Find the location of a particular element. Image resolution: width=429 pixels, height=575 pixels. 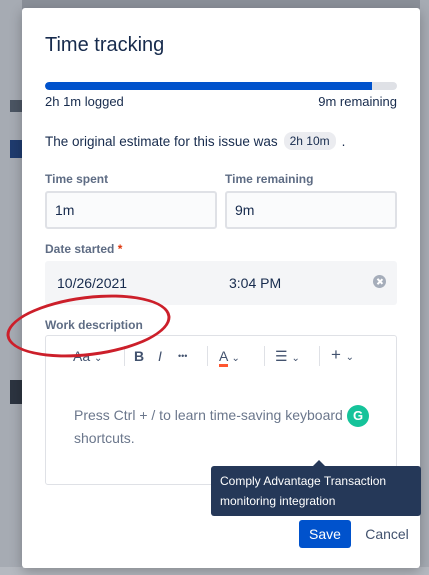

bold-button: B is located at coordinates (139, 356).